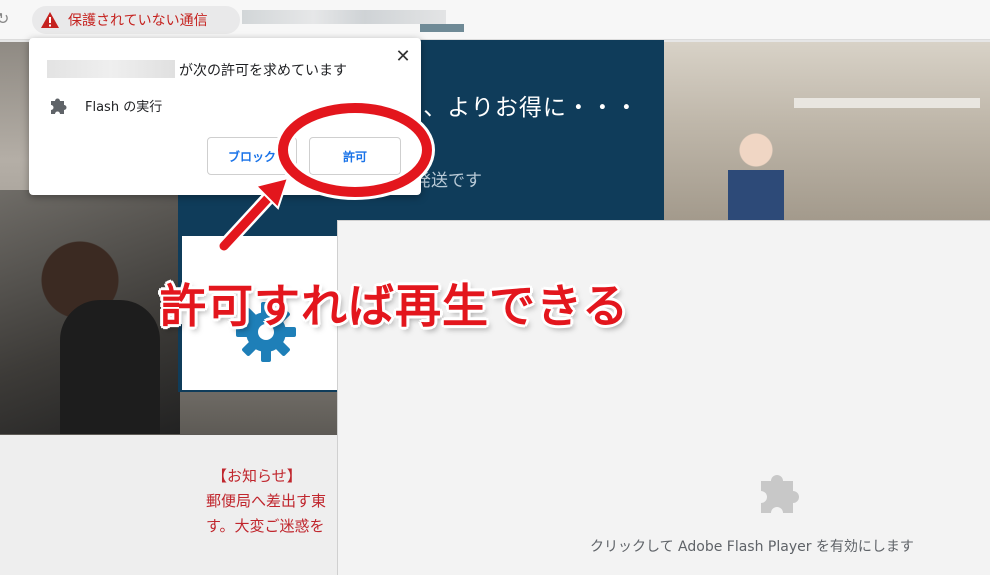 The height and width of the screenshot is (575, 990). I want to click on highlight-ellipse, so click(355, 150).